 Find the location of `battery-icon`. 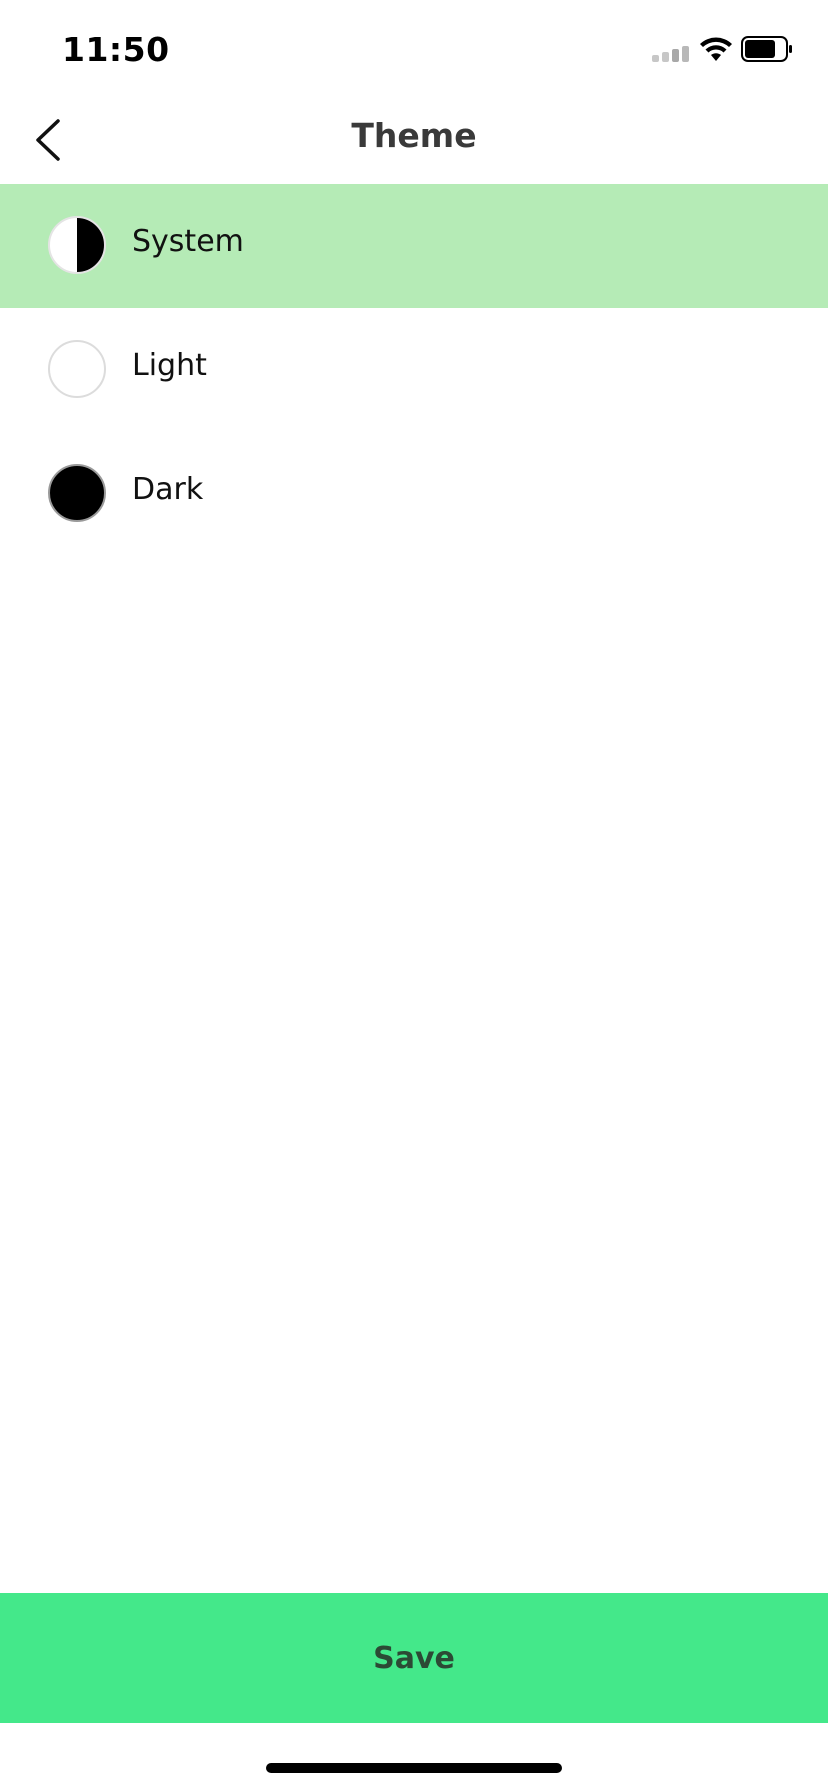

battery-icon is located at coordinates (766, 49).